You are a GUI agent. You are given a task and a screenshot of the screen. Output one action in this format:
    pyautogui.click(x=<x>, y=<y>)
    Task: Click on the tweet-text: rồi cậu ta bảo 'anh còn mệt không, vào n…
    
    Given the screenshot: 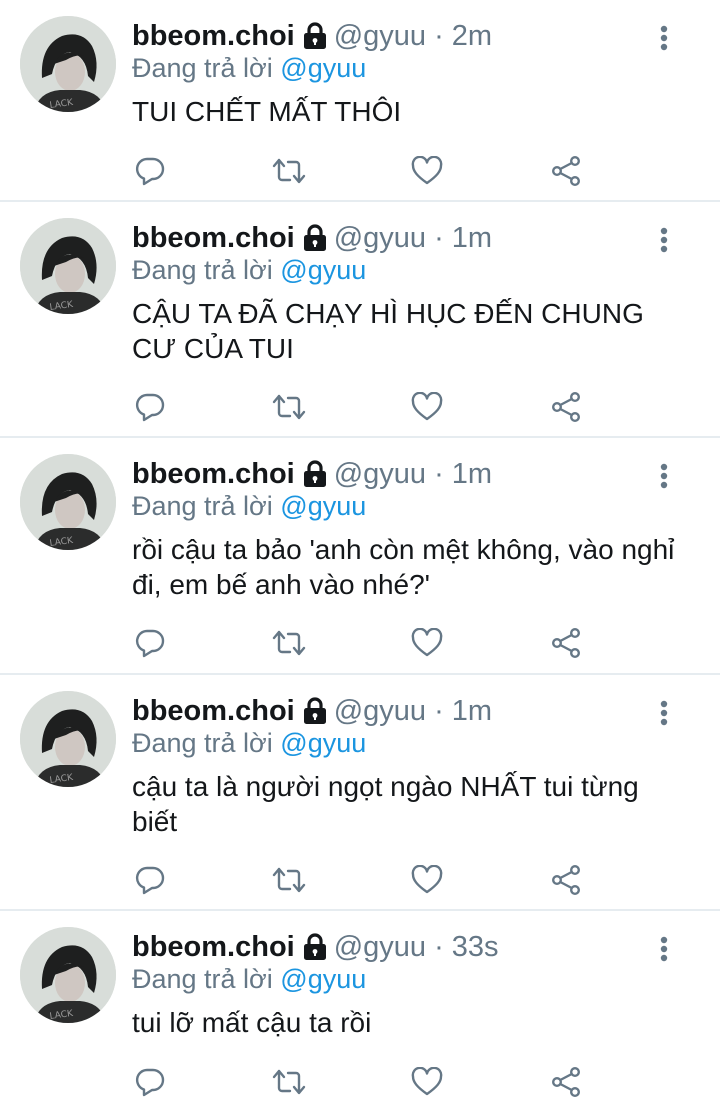 What is the action you would take?
    pyautogui.click(x=403, y=567)
    